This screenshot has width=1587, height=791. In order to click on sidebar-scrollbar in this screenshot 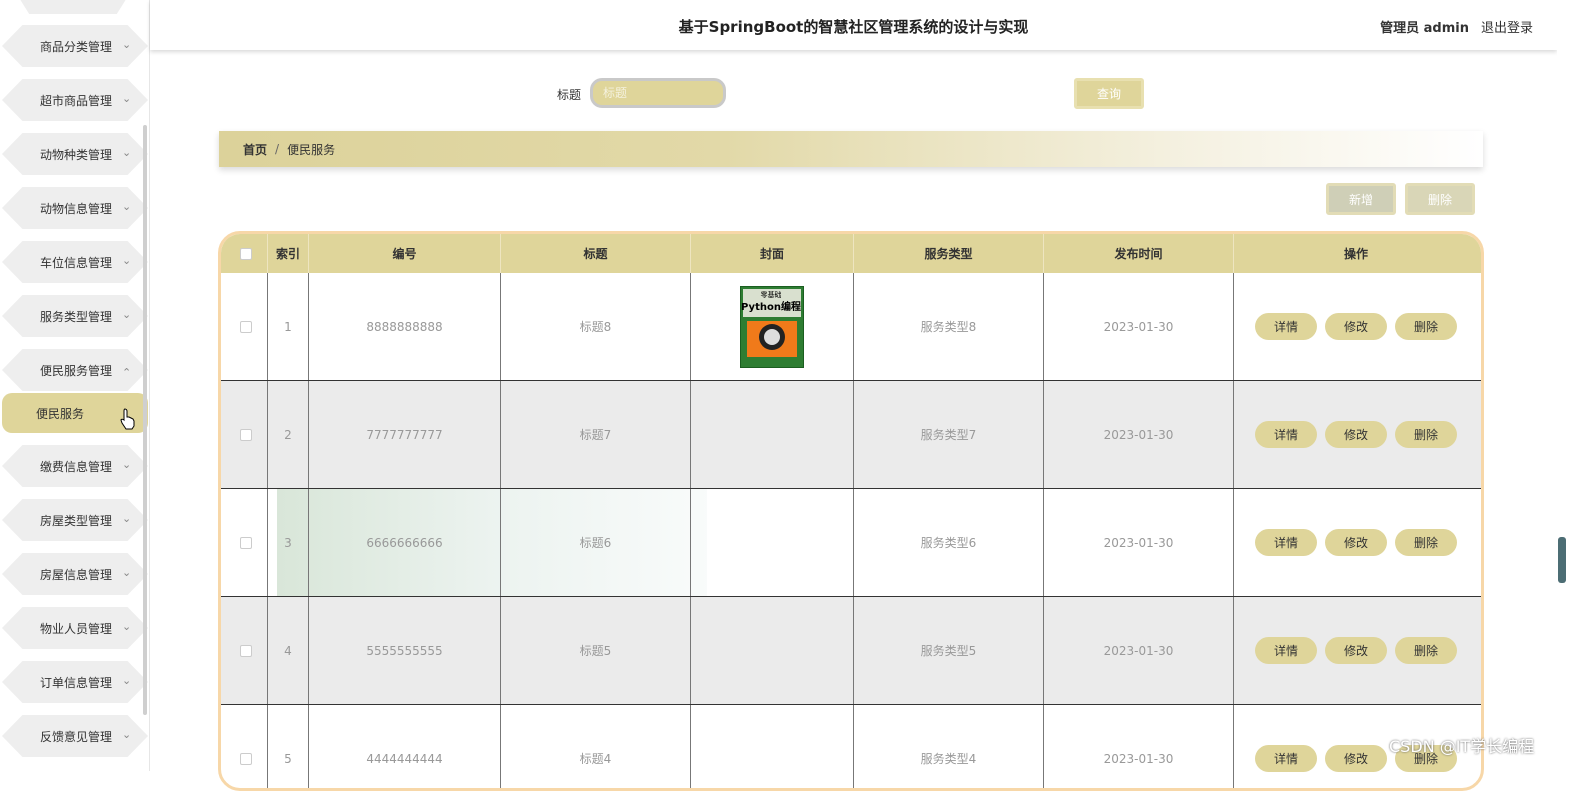, I will do `click(145, 420)`.